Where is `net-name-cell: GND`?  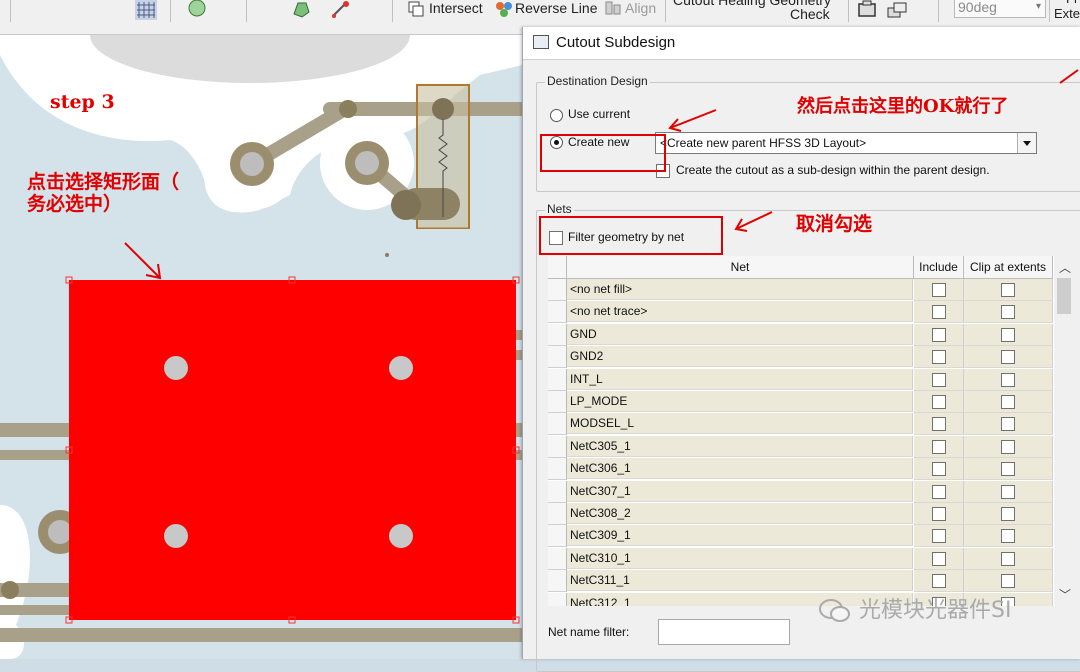 net-name-cell: GND is located at coordinates (740, 334).